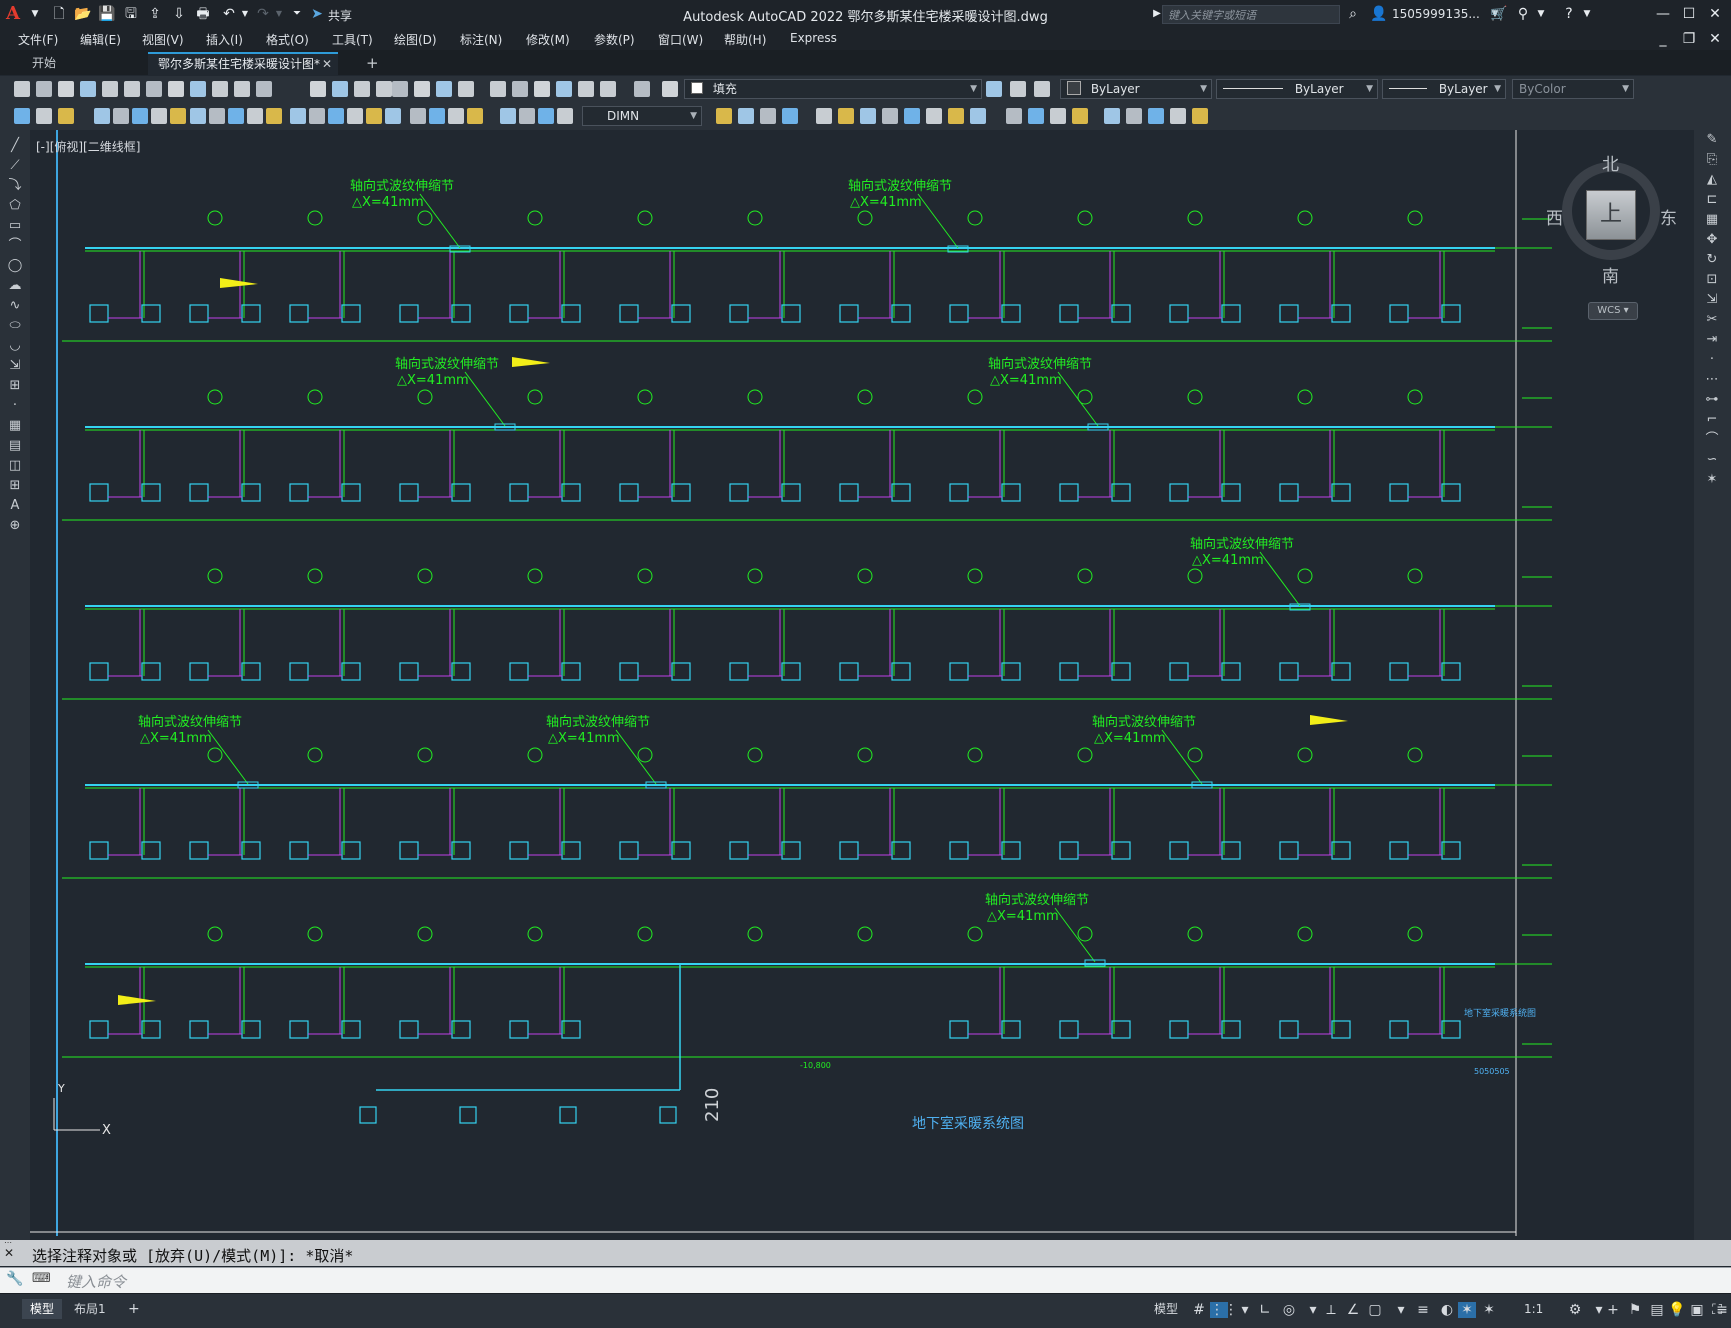 The width and height of the screenshot is (1731, 1328). I want to click on wcs-dropdown: WCS ▾, so click(1613, 311).